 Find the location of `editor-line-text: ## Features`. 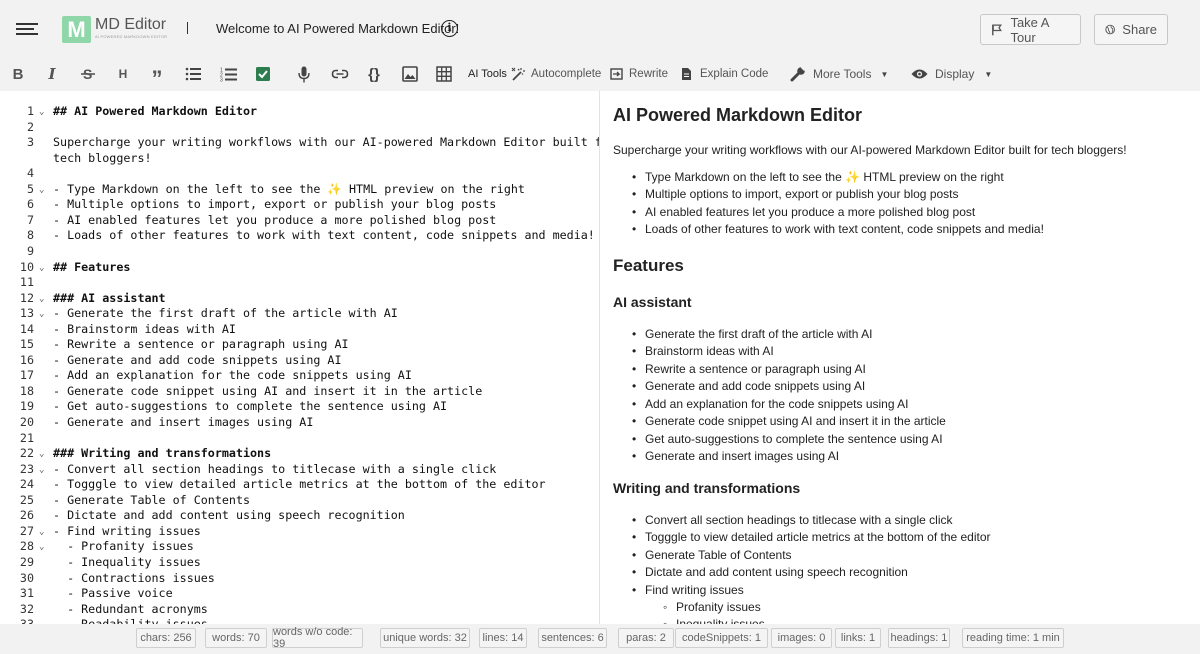

editor-line-text: ## Features is located at coordinates (92, 266).